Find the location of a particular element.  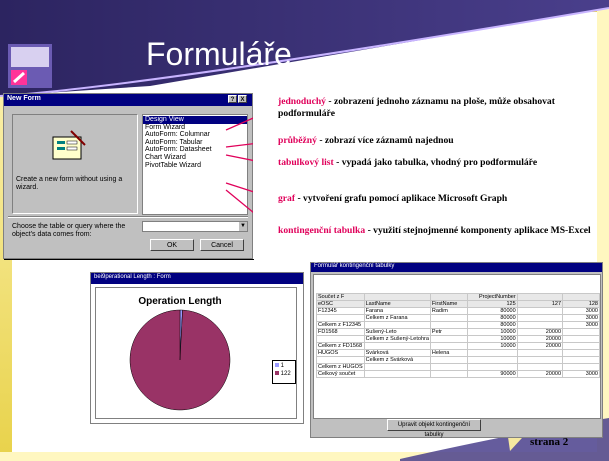

annotation-term: graf is located at coordinates (287, 198).